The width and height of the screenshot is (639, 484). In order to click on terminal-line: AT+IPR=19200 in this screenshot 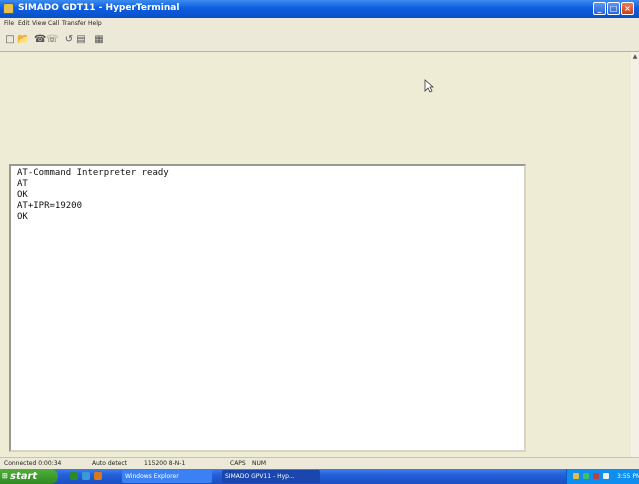, I will do `click(50, 206)`.